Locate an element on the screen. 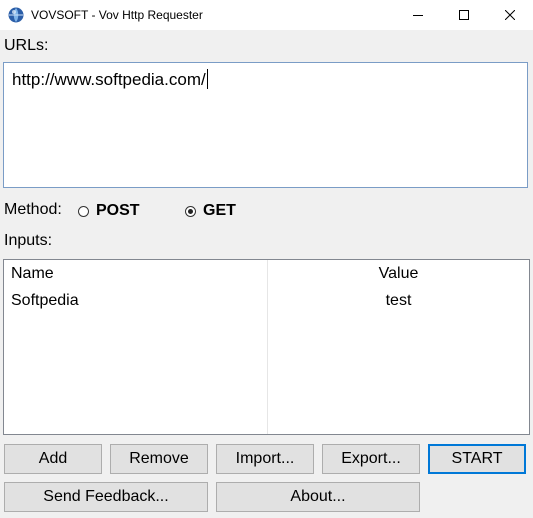 Image resolution: width=533 pixels, height=518 pixels. table-row: Softpedia test is located at coordinates (266, 301).